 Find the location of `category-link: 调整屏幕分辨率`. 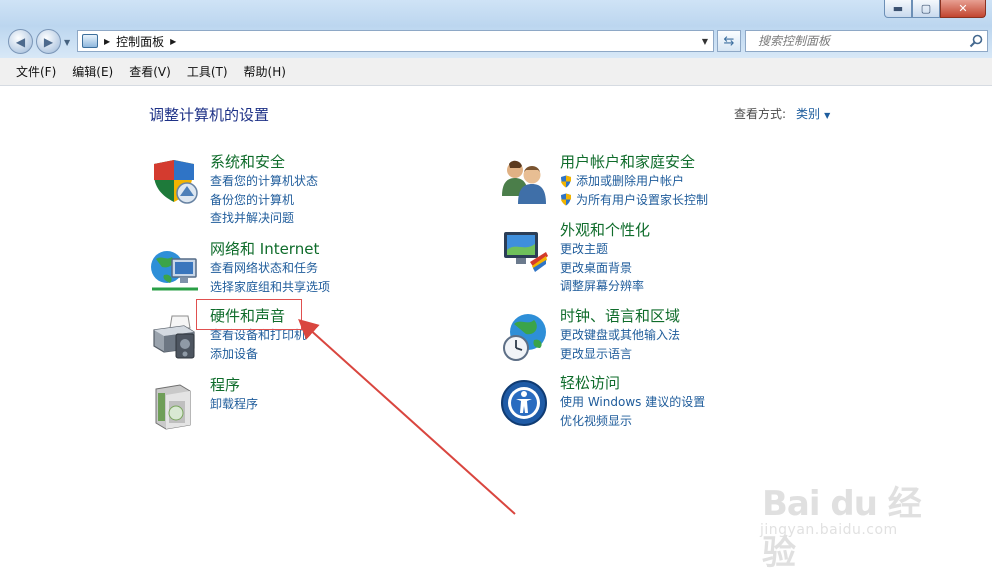

category-link: 调整屏幕分辨率 is located at coordinates (605, 286).